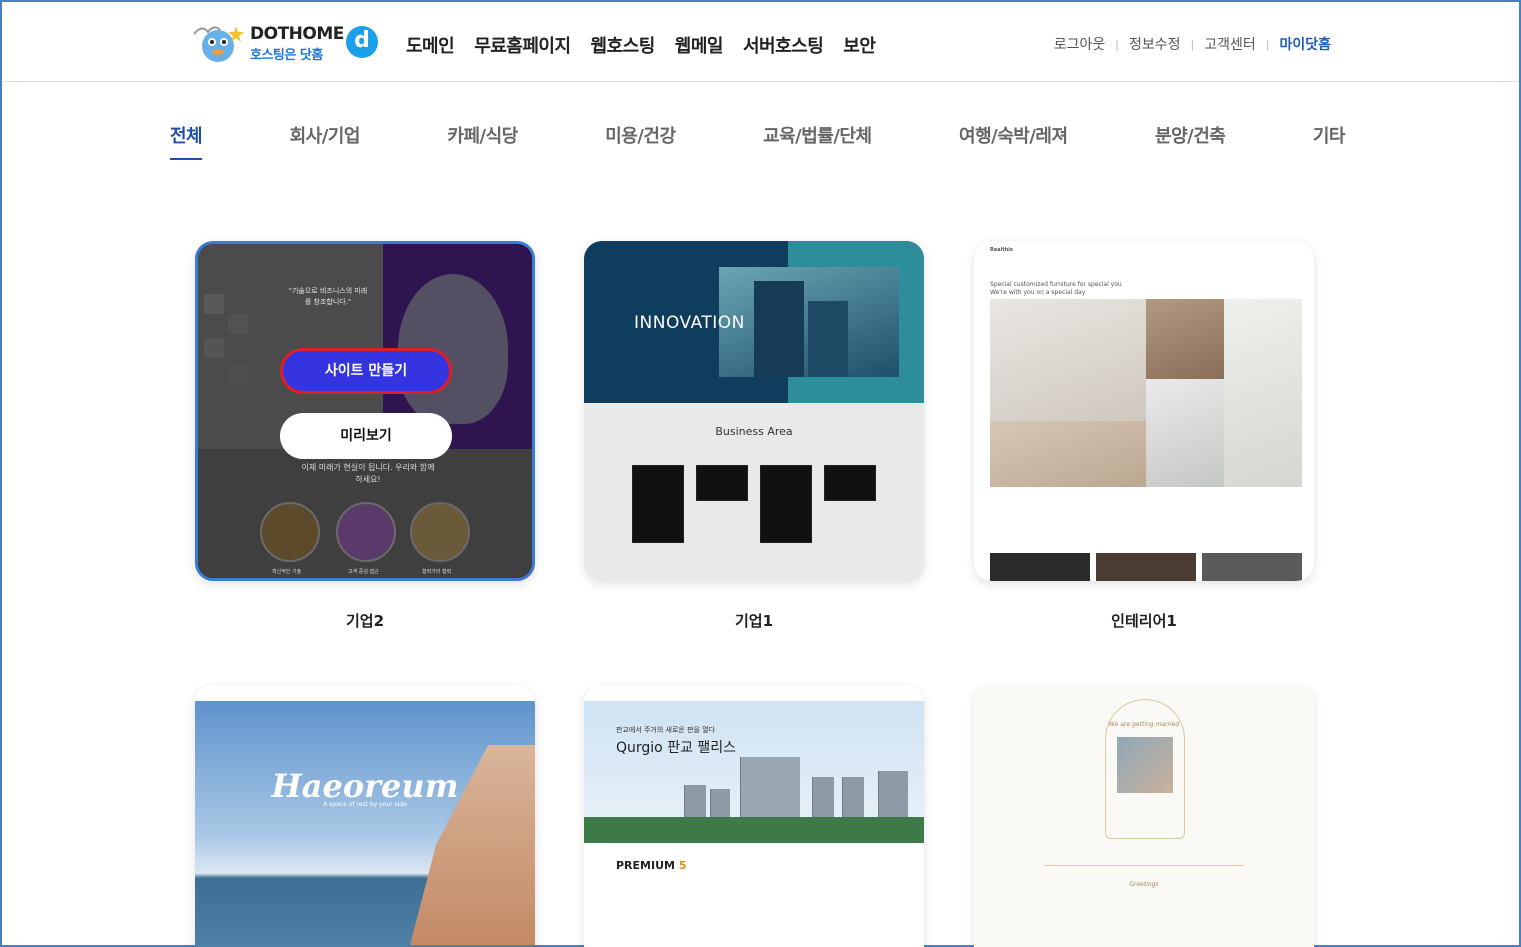  Describe the element at coordinates (286, 55) in the screenshot. I see `logo-subtitle: 호스팅은 닷홈` at that location.